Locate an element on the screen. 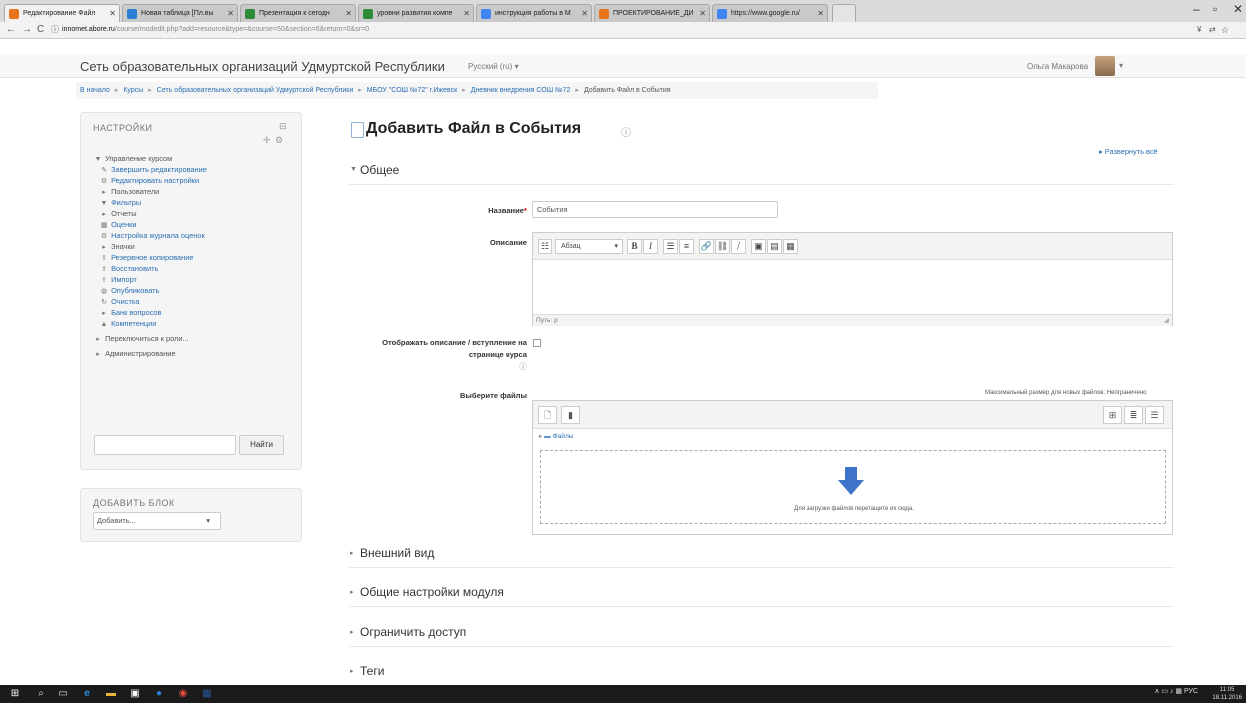 The height and width of the screenshot is (703, 1246). task-view-icon: ▭ is located at coordinates (63, 694).